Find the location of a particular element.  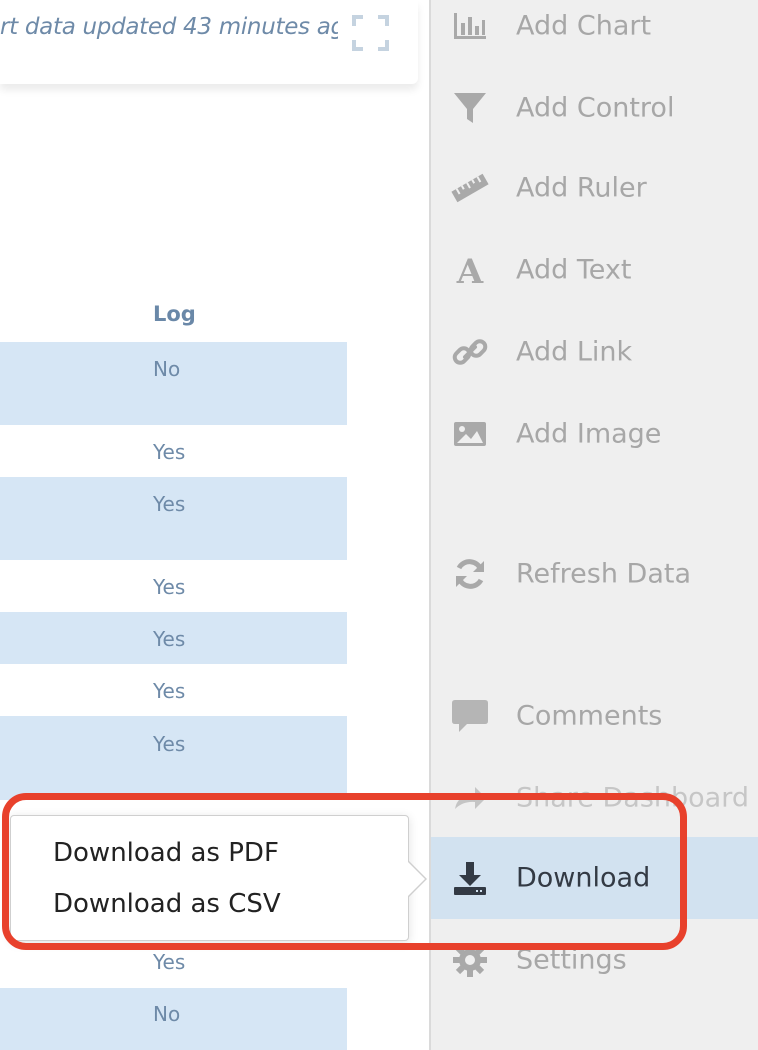

refresh-icon is located at coordinates (470, 574).